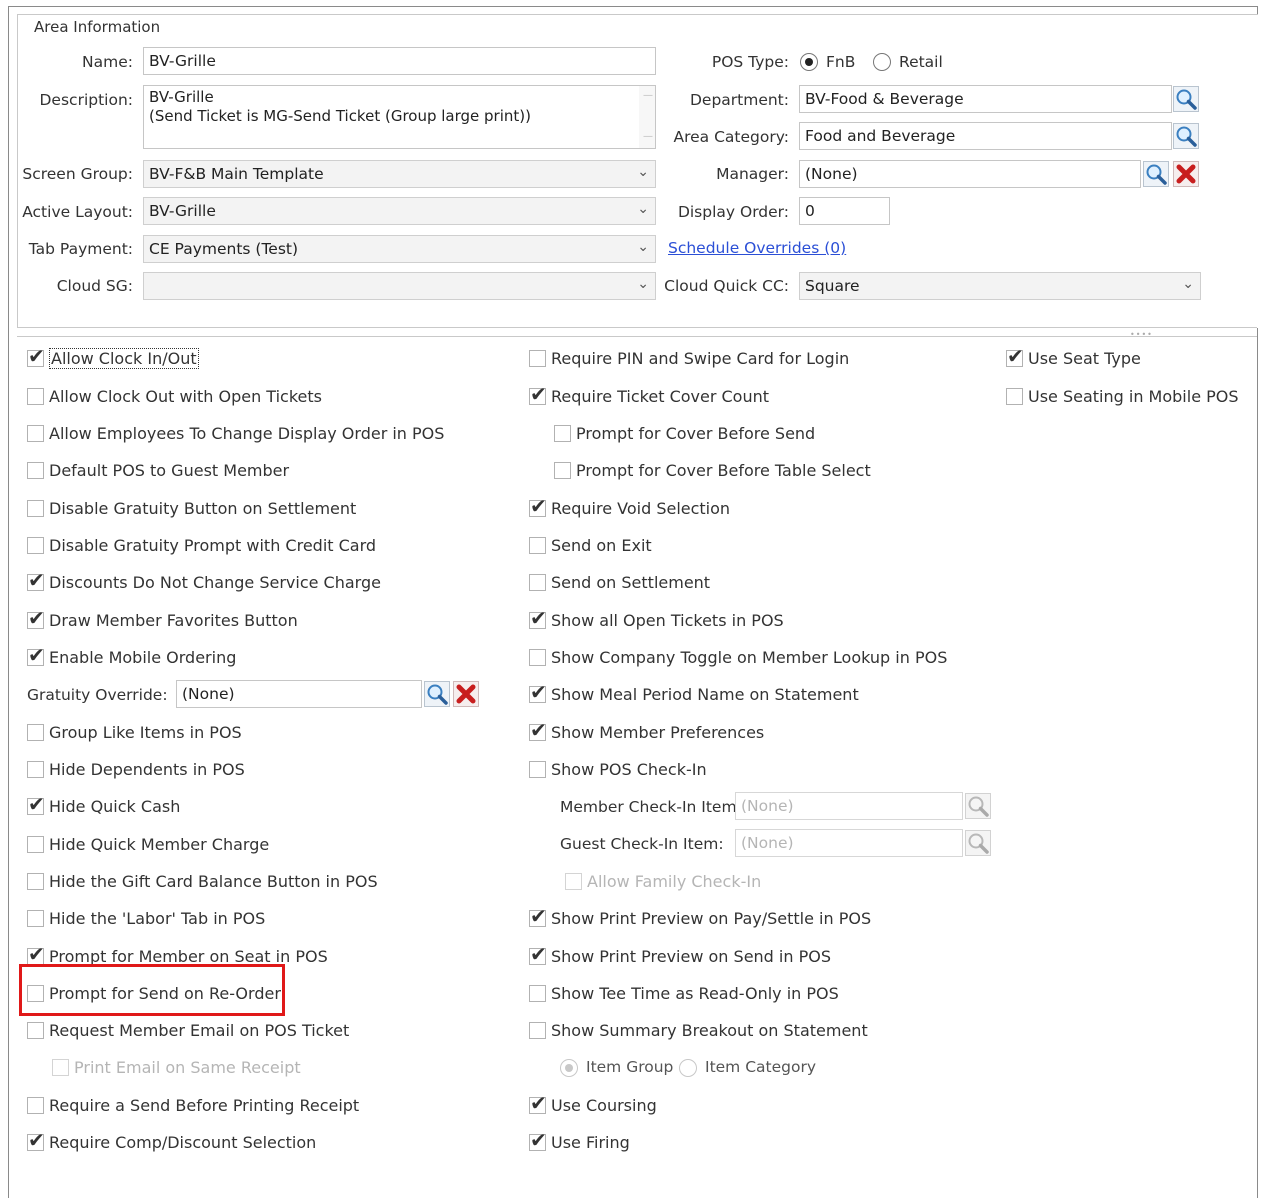 The height and width of the screenshot is (1198, 1263). I want to click on display-order-field: 0, so click(844, 211).